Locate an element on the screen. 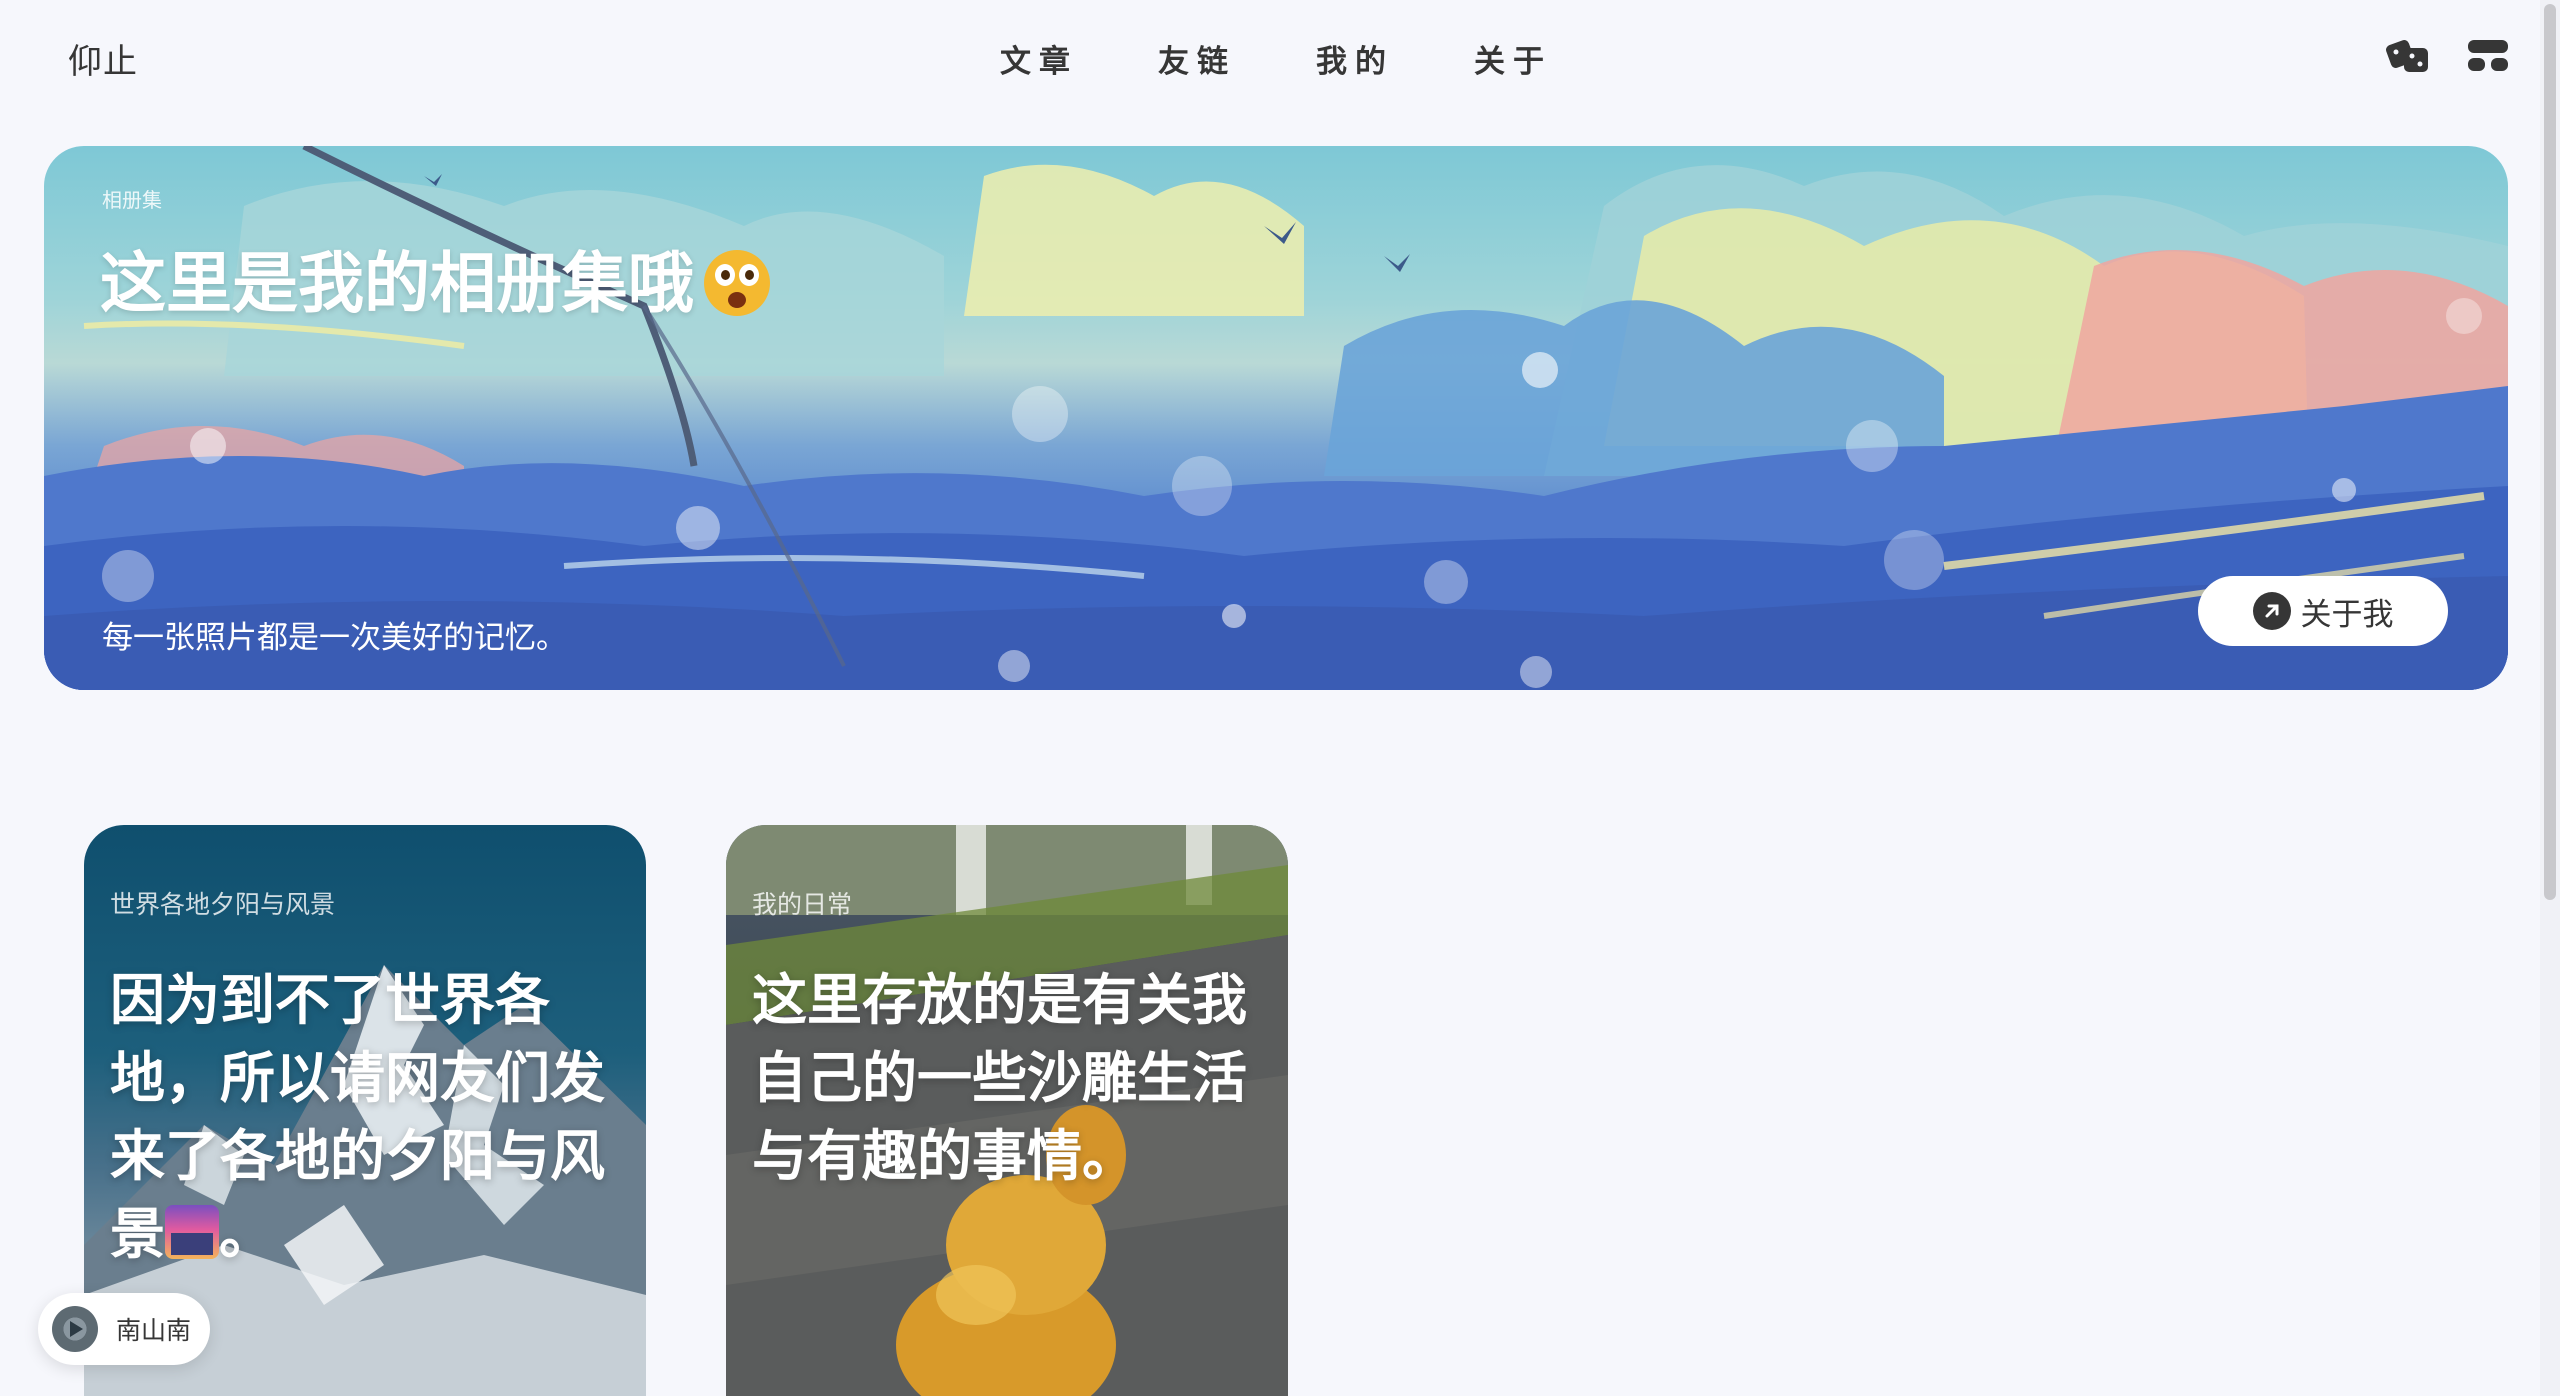 This screenshot has height=1396, width=2560. album-card-daily: 我的日常 这里存放的是有关我自己的一些沙雕生活与有趣的事情。 is located at coordinates (1007, 1110).